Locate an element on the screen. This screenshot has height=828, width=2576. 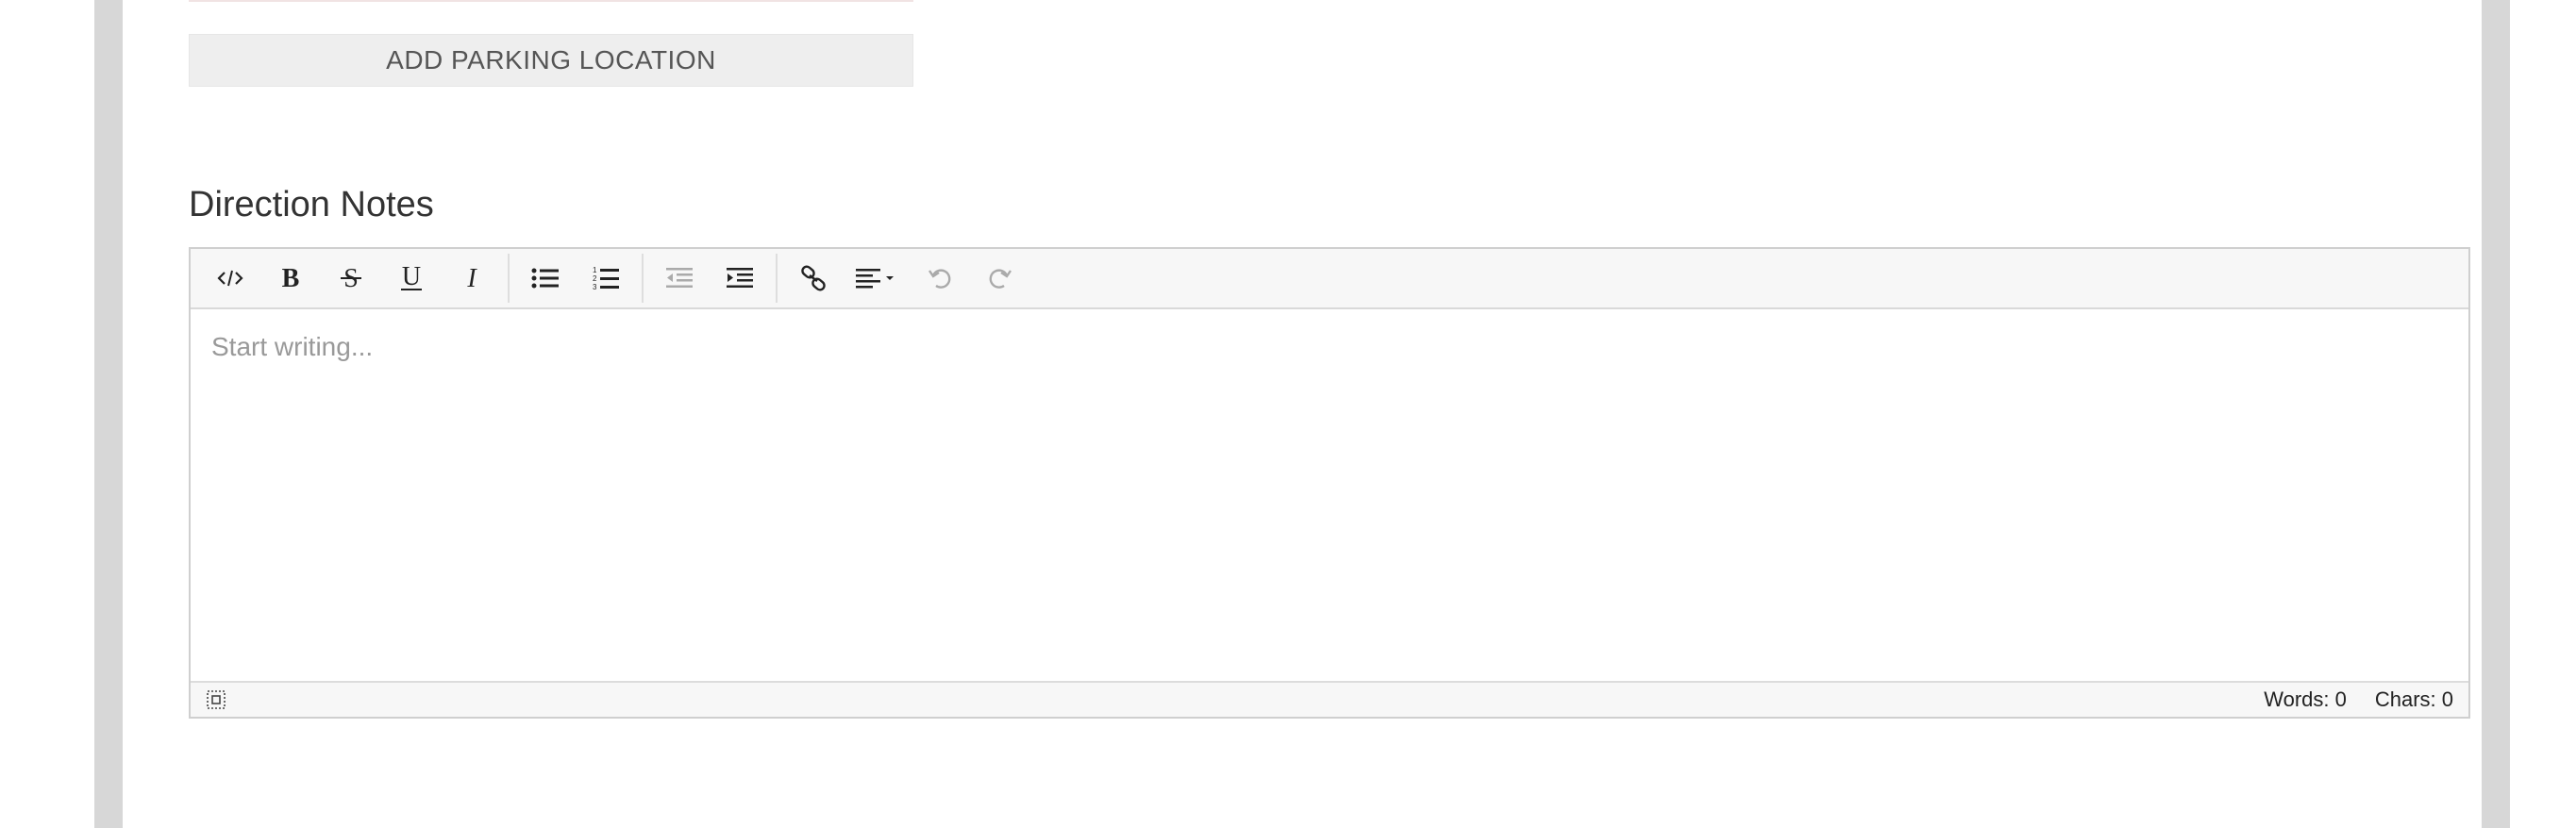
fullscreen-toggle-icon is located at coordinates (216, 699).